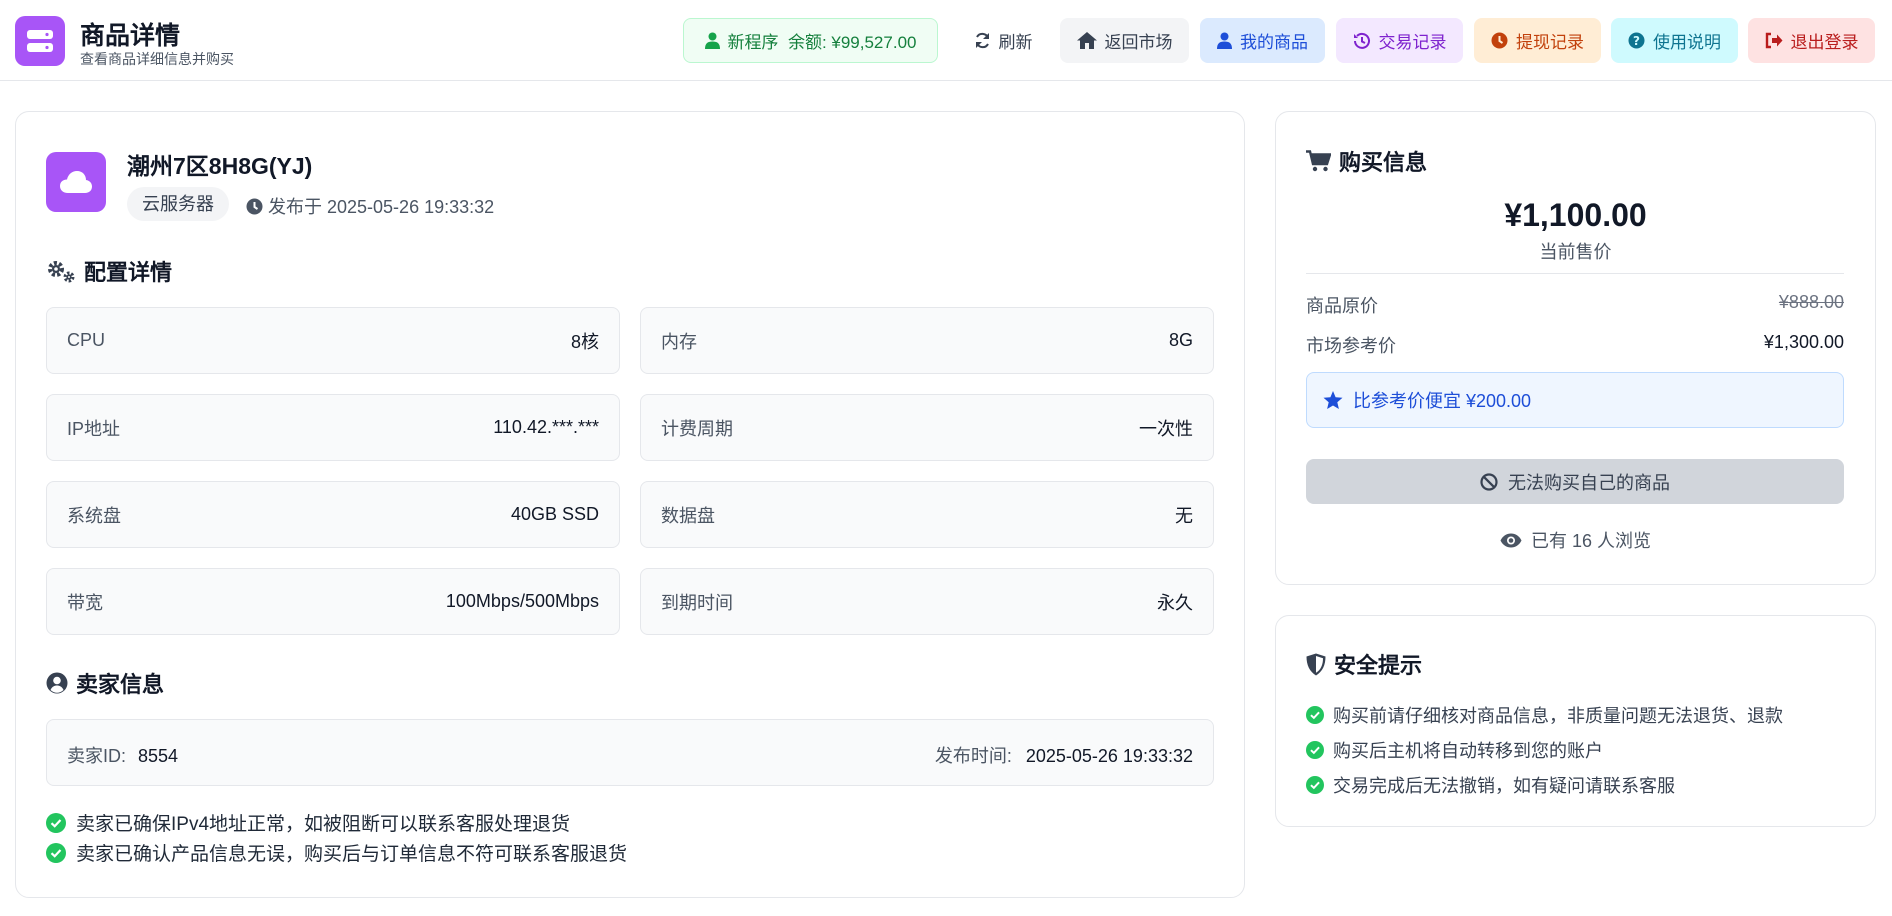 The height and width of the screenshot is (916, 1892). I want to click on seller-time-row: 发布时间: 2025-05-26 19:33:32, so click(1064, 755).